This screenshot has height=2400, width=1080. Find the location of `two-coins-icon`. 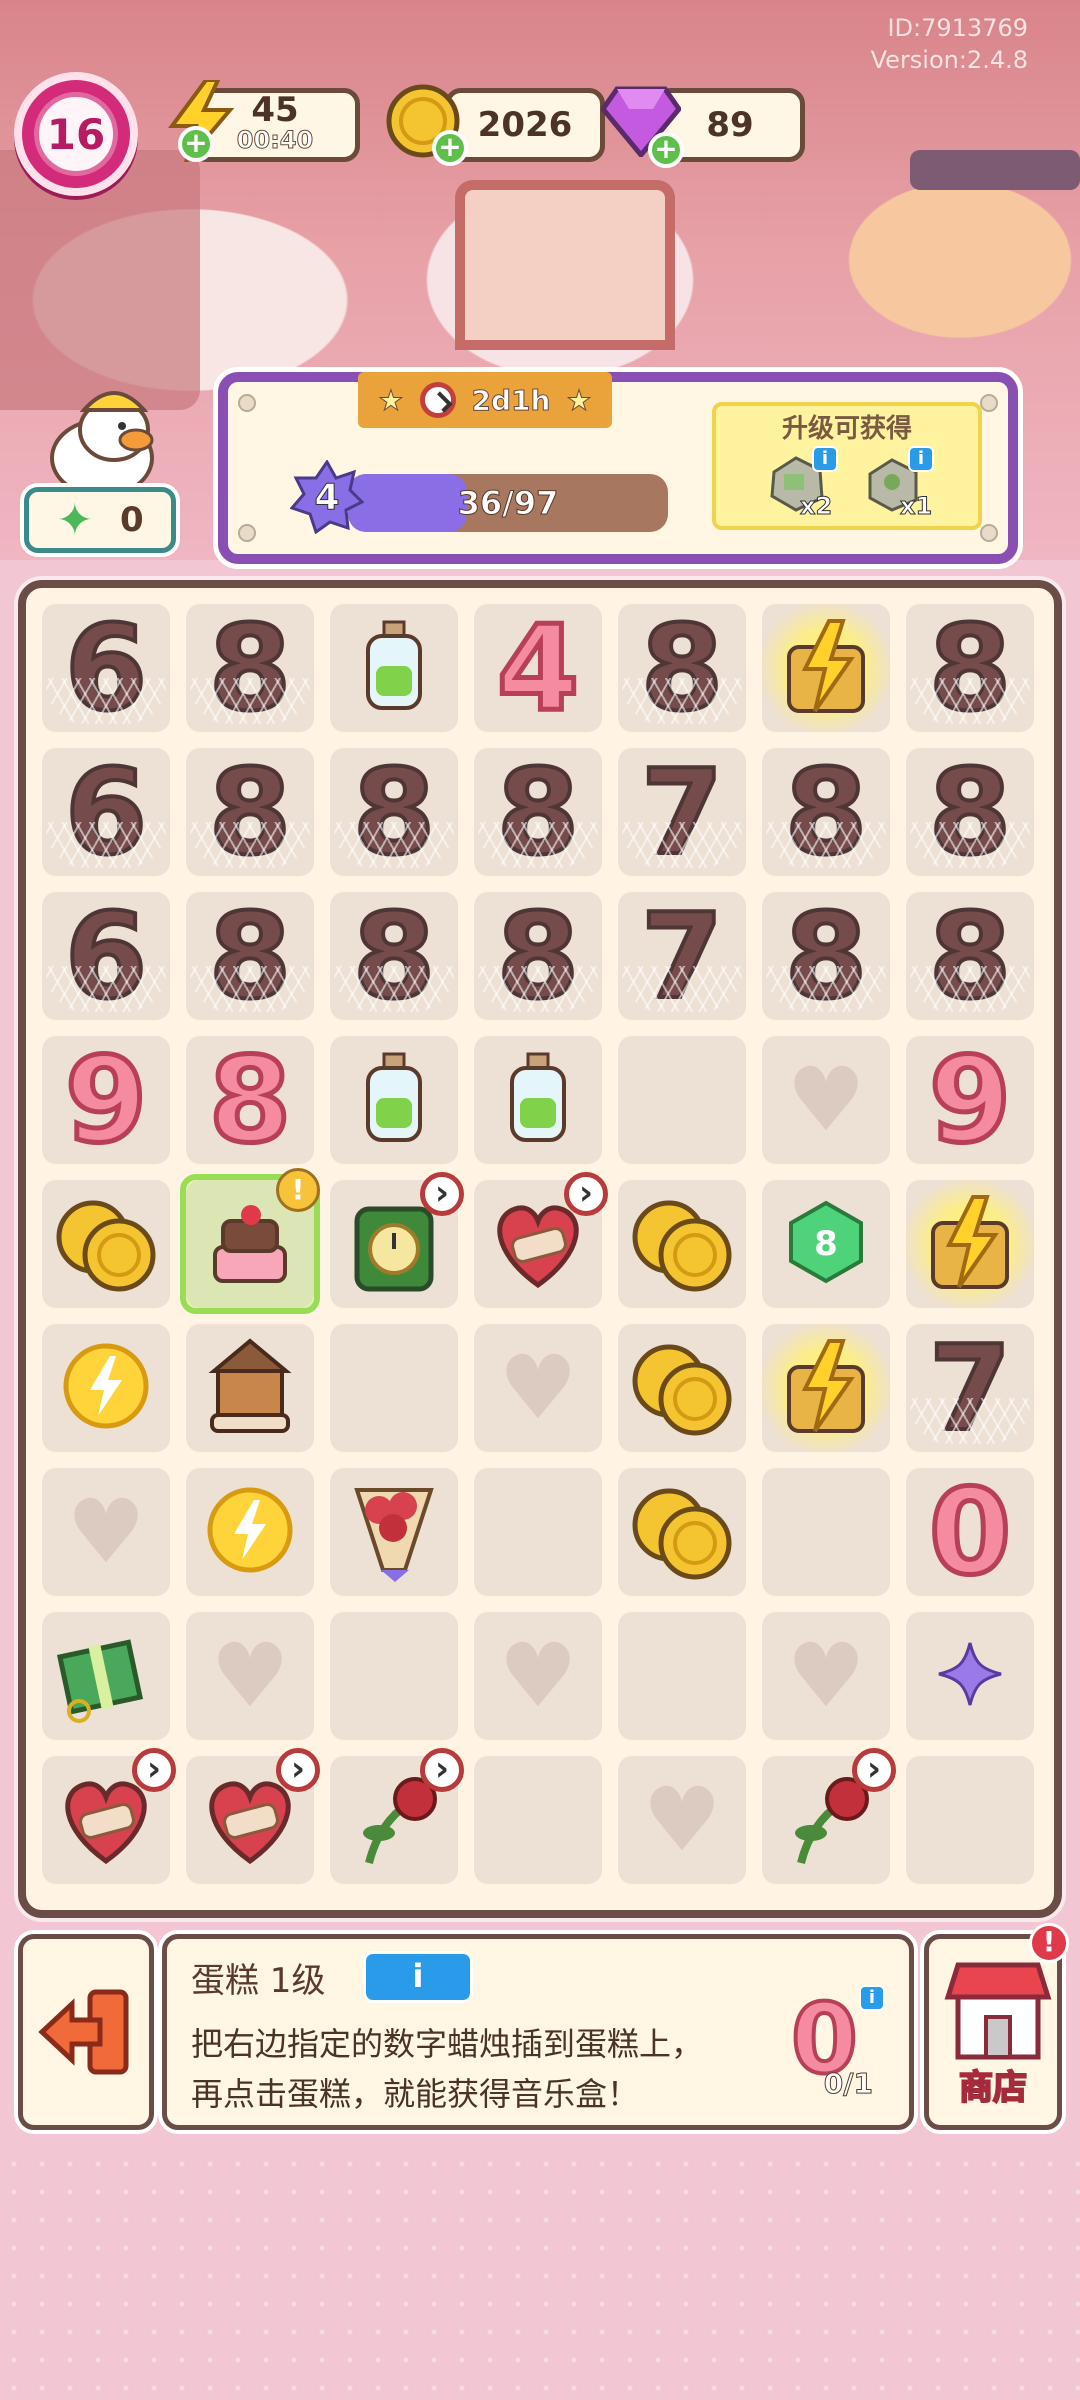

two-coins-icon is located at coordinates (106, 1244).